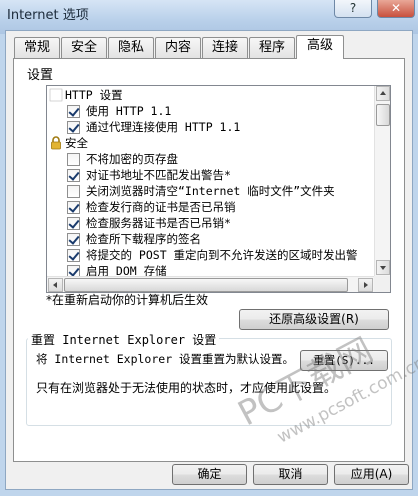 The width and height of the screenshot is (418, 496). What do you see at coordinates (206, 285) in the screenshot?
I see `horizontal-scroll-thumb` at bounding box center [206, 285].